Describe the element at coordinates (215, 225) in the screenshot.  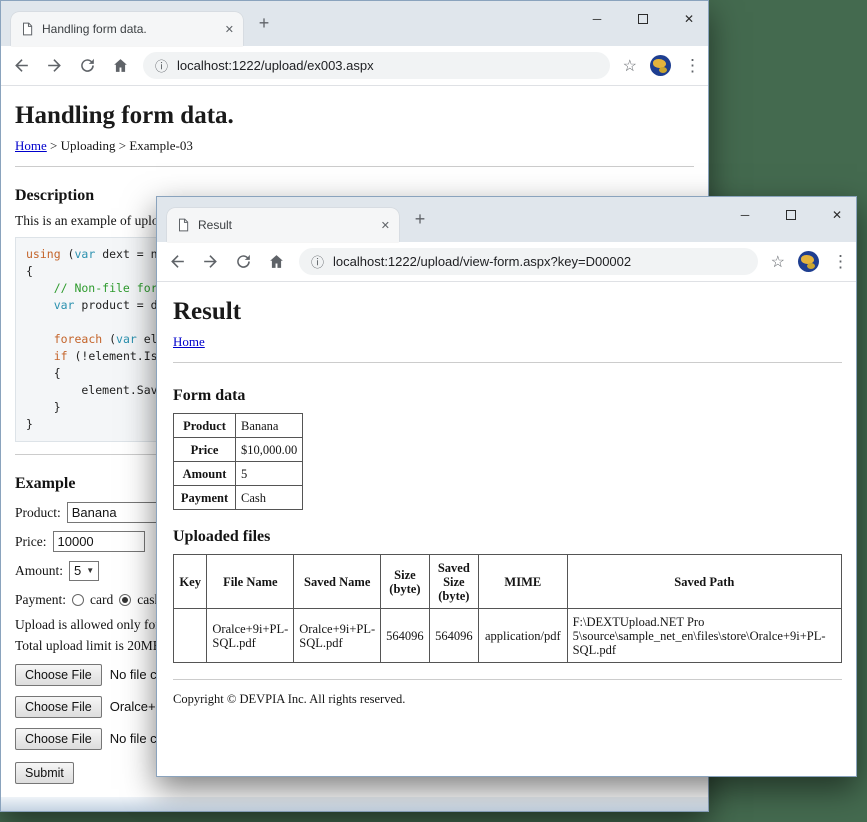
I see `tab-title: Result` at that location.